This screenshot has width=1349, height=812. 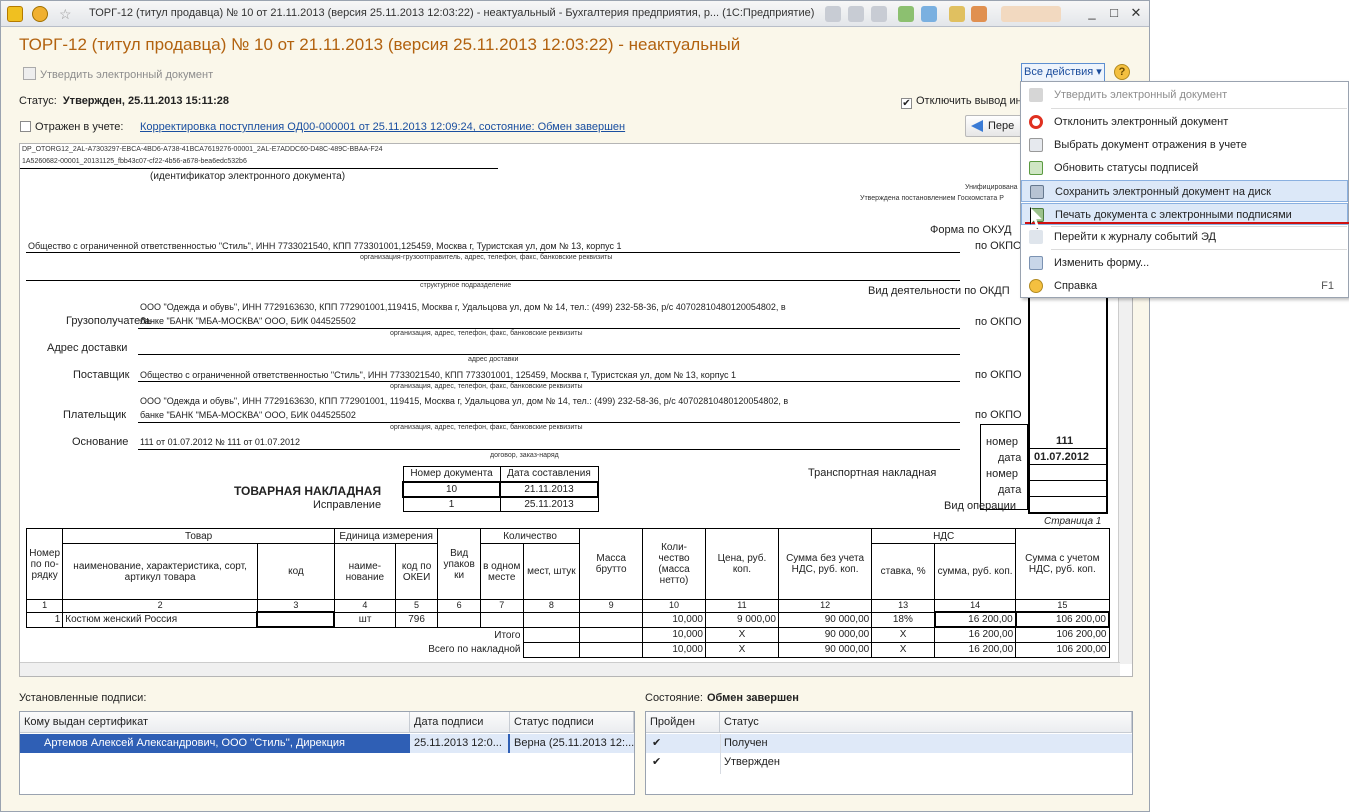 I want to click on disable-output-label: Отключить вывод ин, so click(x=969, y=101).